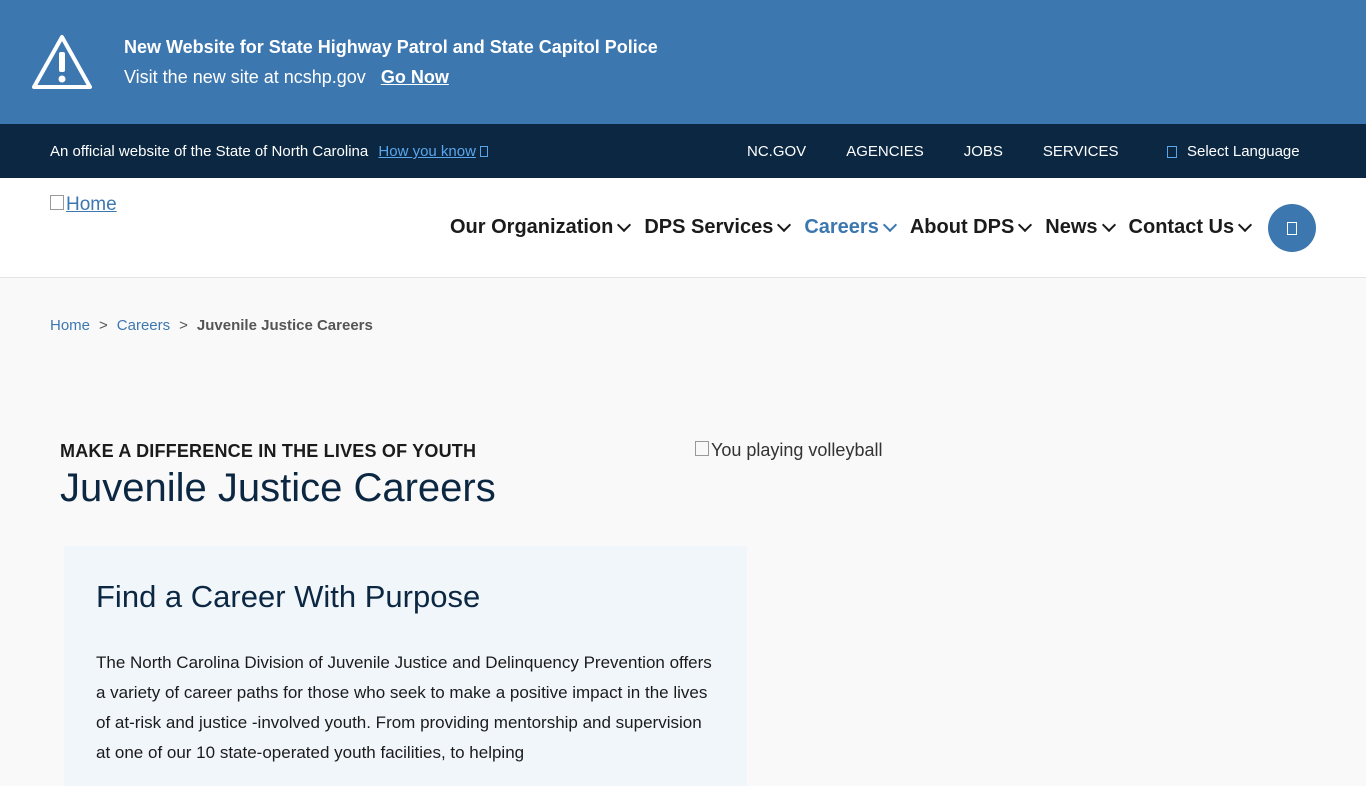  Describe the element at coordinates (91, 204) in the screenshot. I see `logo-alt-text: Home` at that location.